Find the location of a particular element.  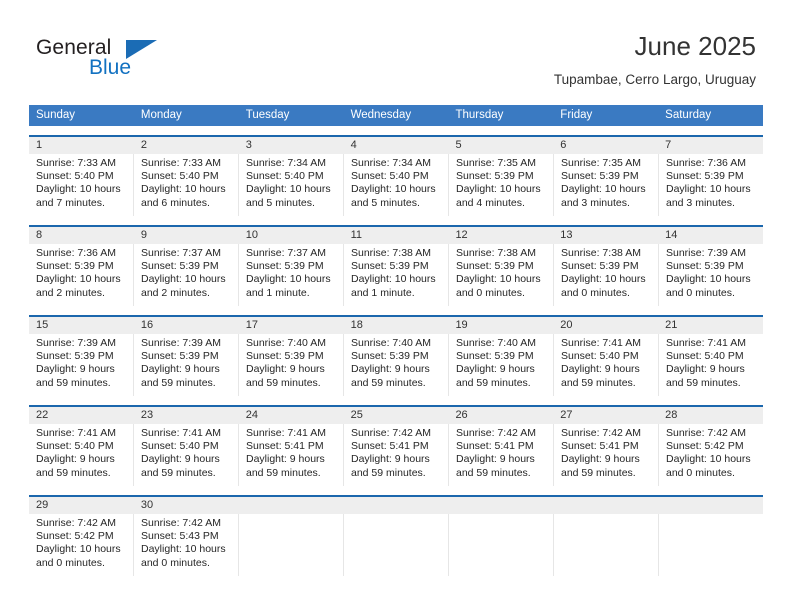

daylight-text-line2: and 2 minutes. is located at coordinates (175, 292).